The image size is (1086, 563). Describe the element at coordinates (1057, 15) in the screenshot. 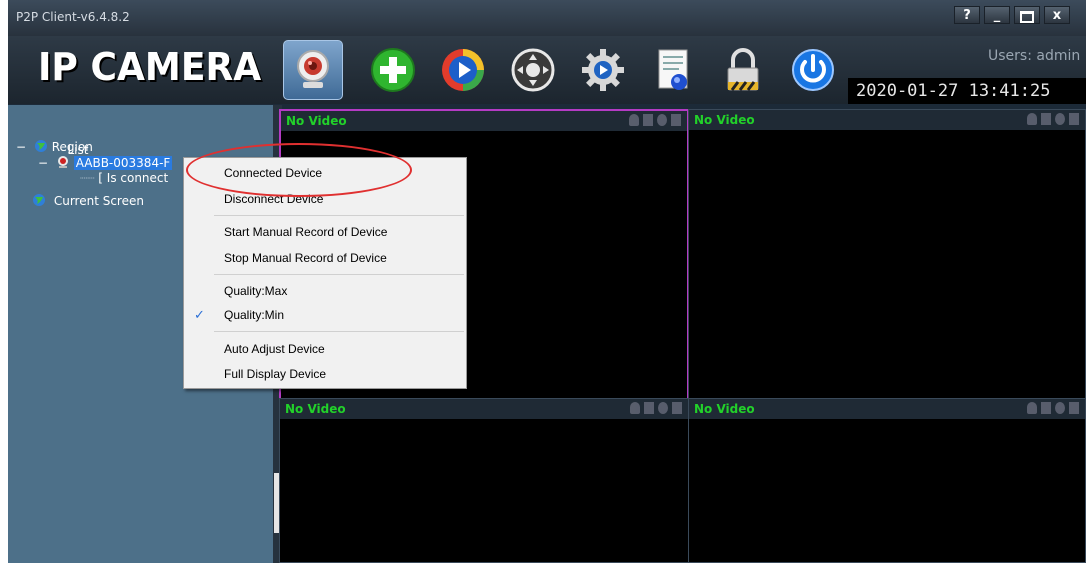

I see `close-button: x` at that location.